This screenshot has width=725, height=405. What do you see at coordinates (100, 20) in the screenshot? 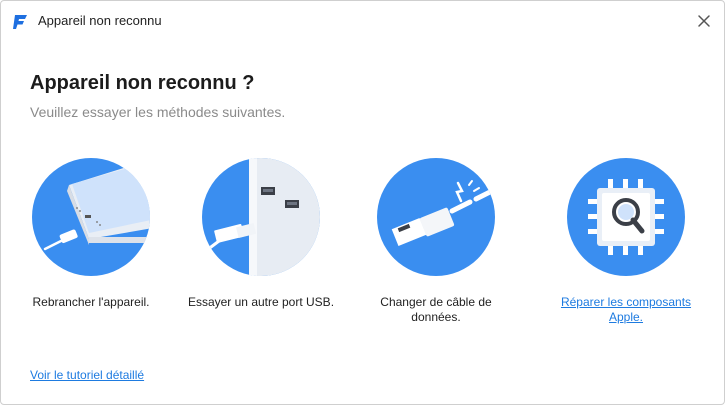
I see `window-title: Appareil non reconnu` at bounding box center [100, 20].